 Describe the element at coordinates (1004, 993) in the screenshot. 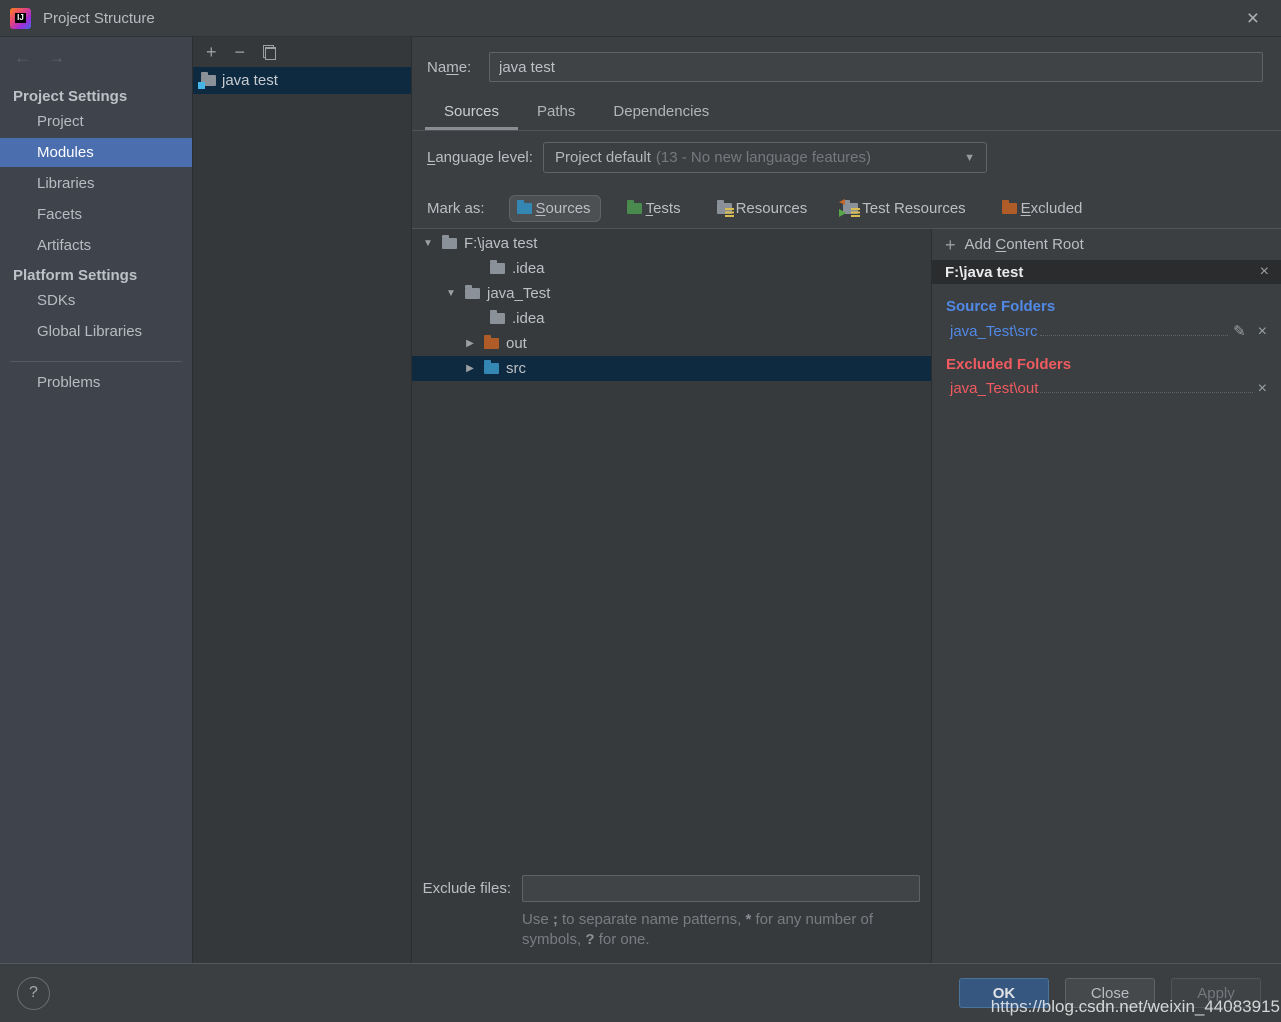

I see `ok-button: OK` at that location.